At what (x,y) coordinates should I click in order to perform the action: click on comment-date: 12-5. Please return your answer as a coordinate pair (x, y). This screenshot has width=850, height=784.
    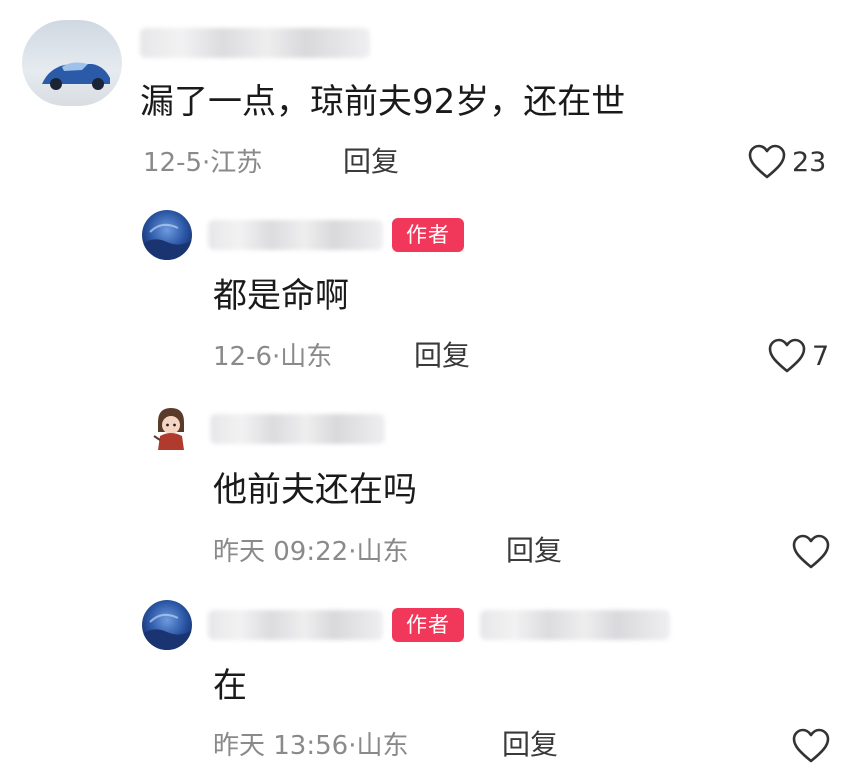
    Looking at the image, I should click on (173, 163).